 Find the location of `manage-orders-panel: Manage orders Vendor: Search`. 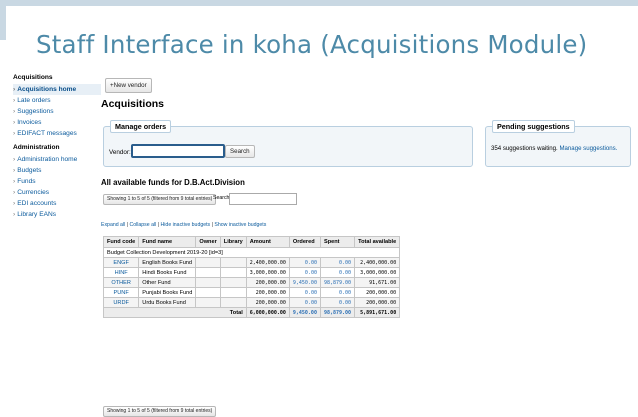

manage-orders-panel: Manage orders Vendor: Search is located at coordinates (288, 143).